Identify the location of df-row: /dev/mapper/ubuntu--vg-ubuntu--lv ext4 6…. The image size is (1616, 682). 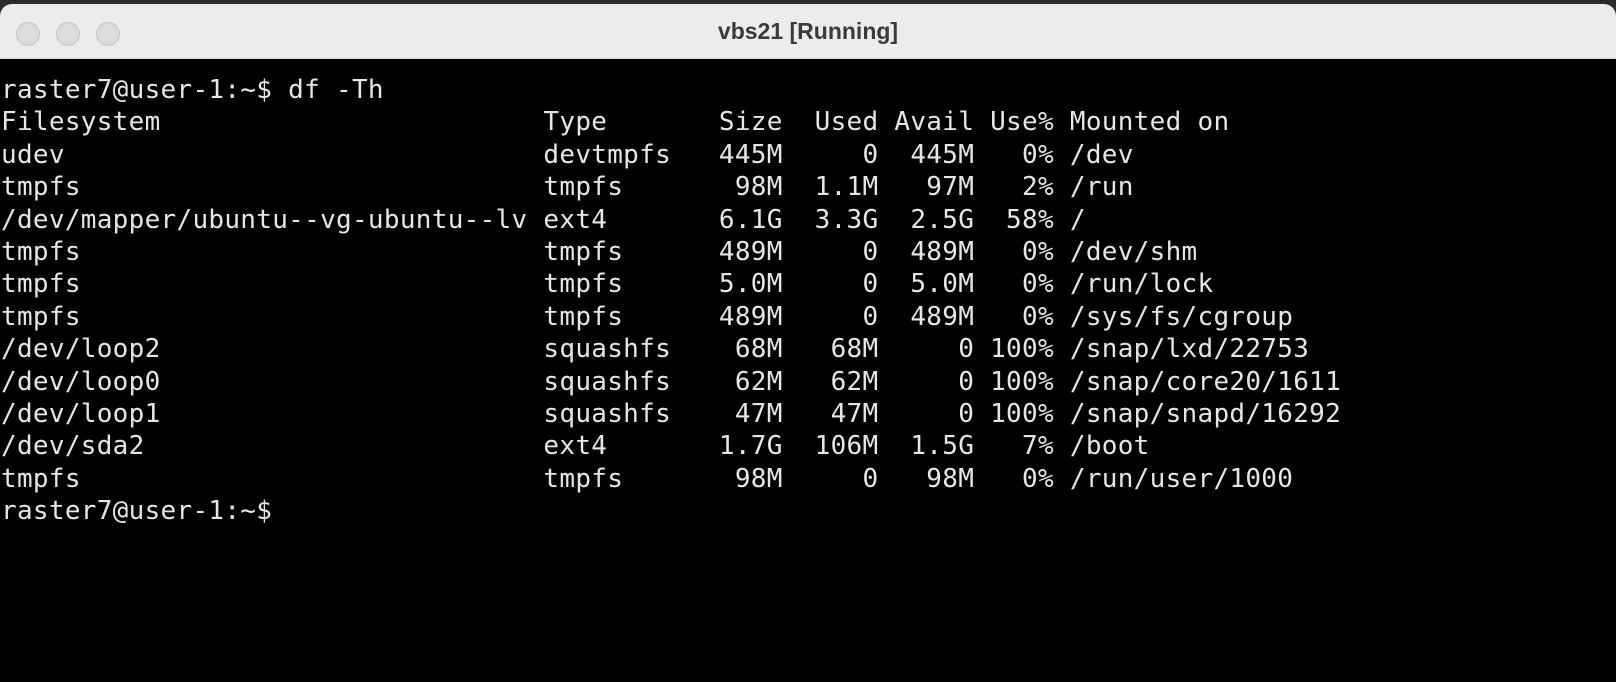
(543, 219).